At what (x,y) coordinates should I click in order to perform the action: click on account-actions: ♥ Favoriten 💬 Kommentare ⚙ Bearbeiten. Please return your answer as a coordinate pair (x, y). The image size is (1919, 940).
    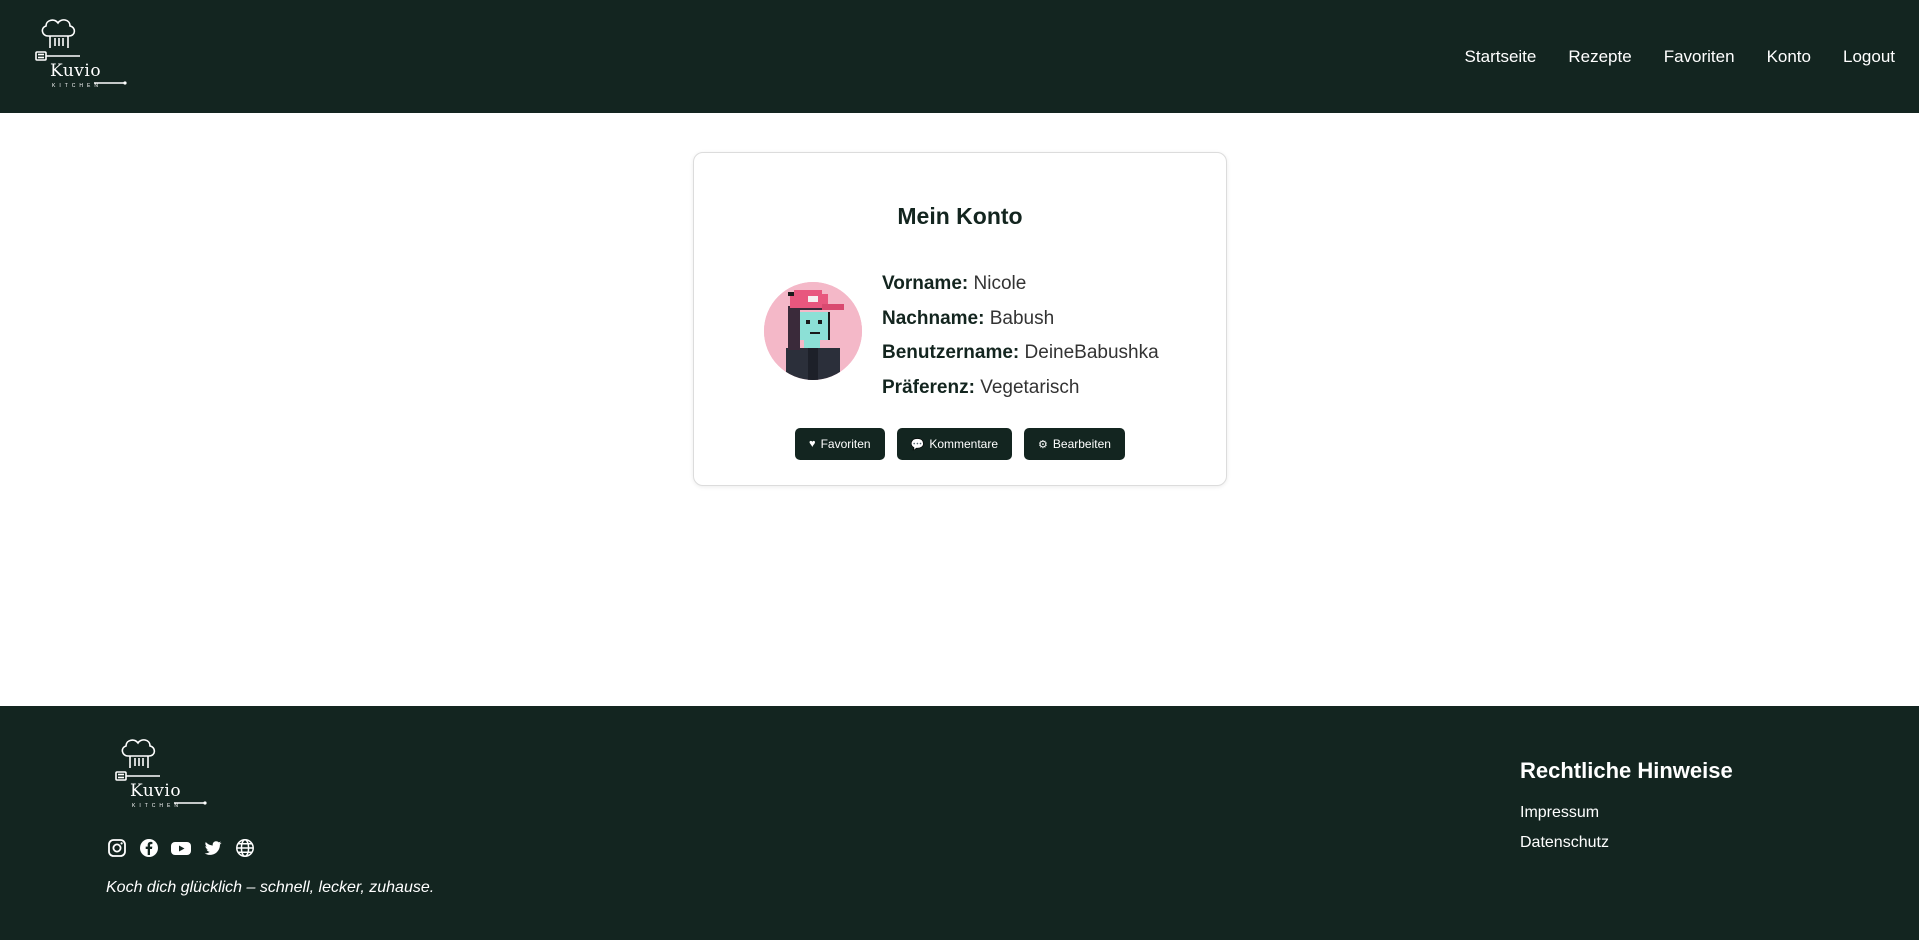
    Looking at the image, I should click on (960, 444).